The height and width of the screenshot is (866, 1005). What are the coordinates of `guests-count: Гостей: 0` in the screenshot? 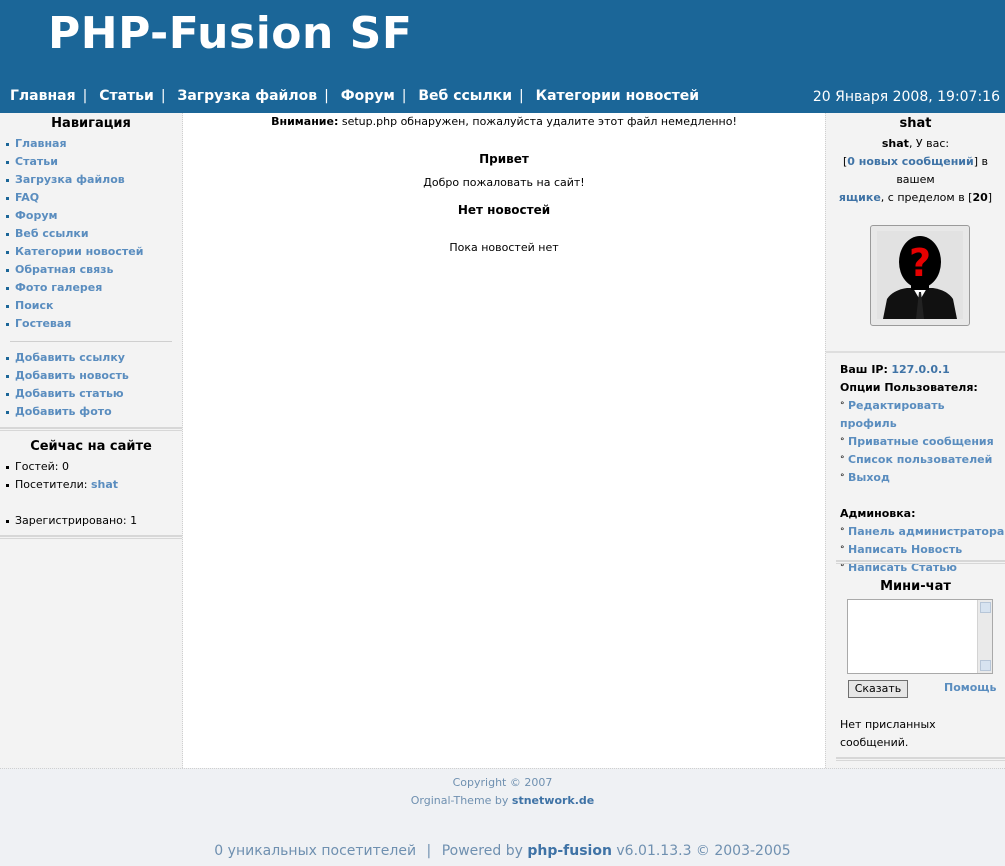 It's located at (42, 466).